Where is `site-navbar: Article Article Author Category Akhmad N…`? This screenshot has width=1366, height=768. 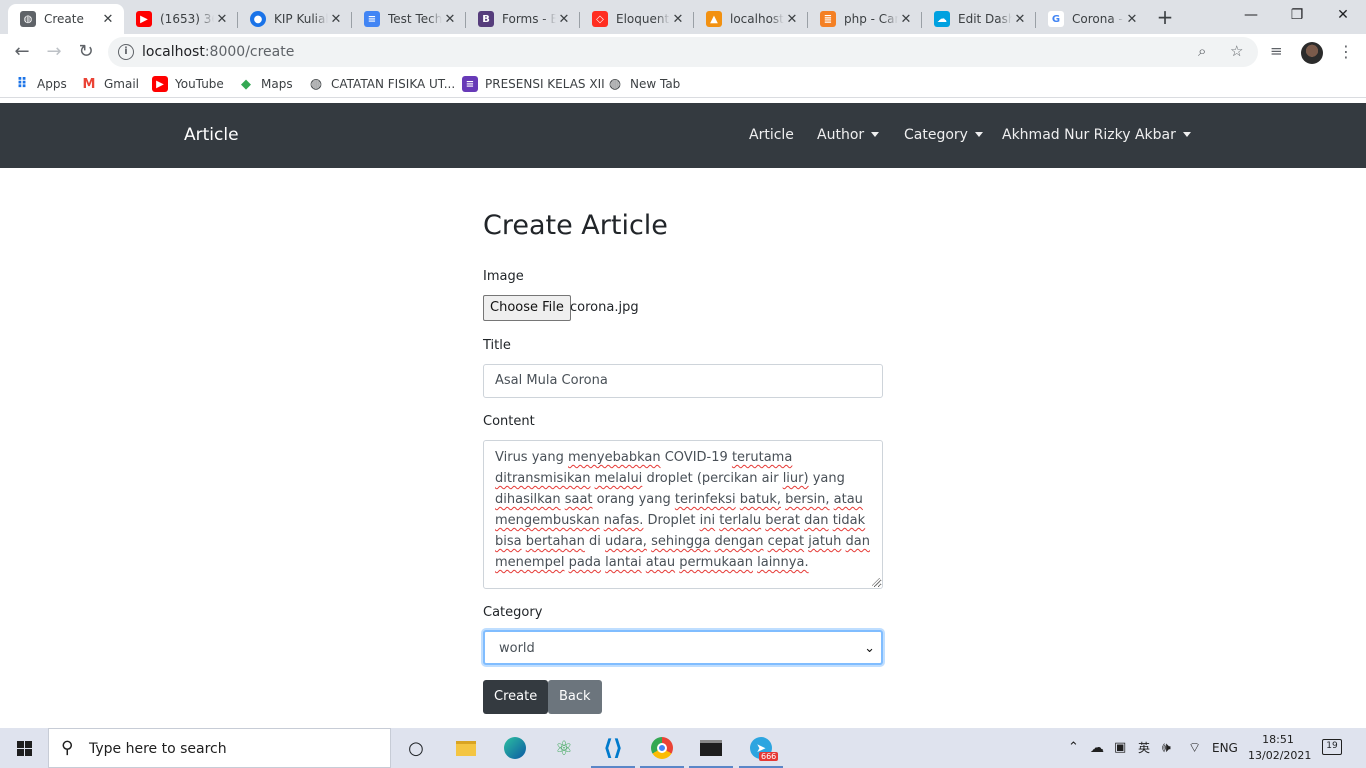 site-navbar: Article Article Author Category Akhmad N… is located at coordinates (683, 135).